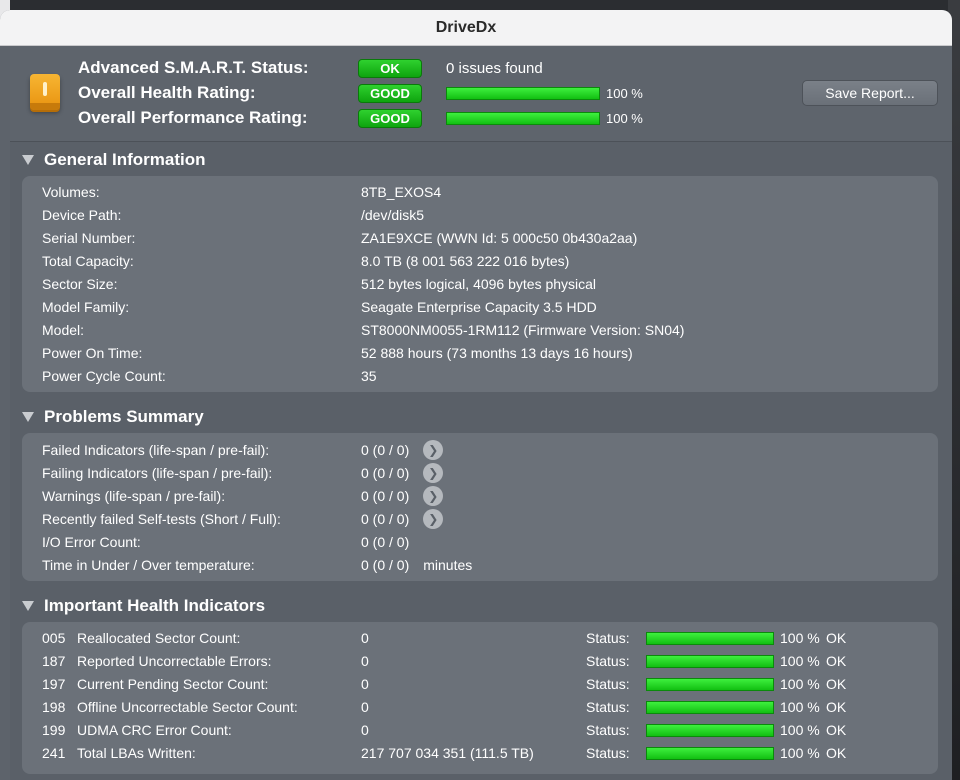  I want to click on info-label: Model:, so click(63, 330).